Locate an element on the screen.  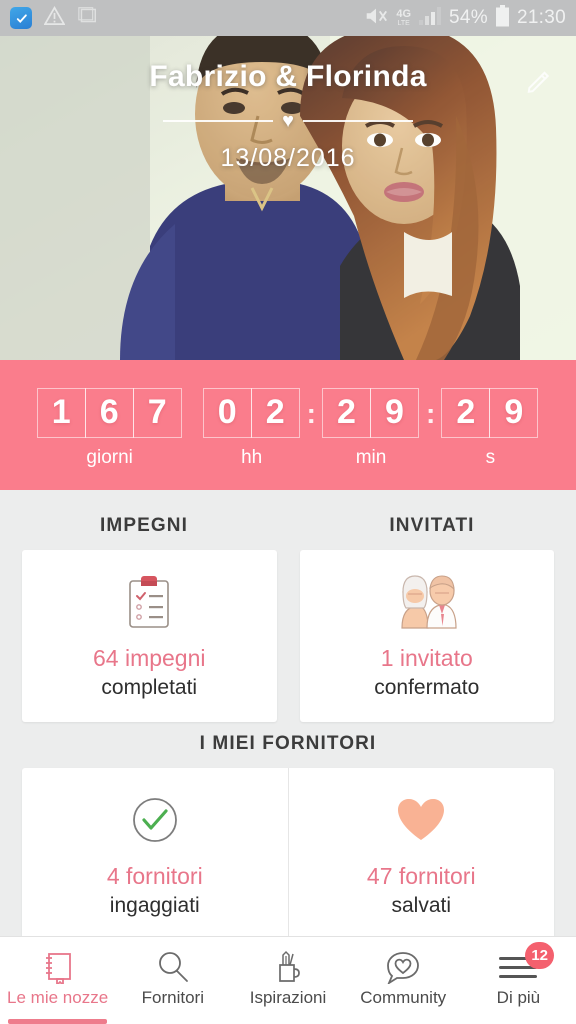
pencil-edit-icon is located at coordinates (538, 82).